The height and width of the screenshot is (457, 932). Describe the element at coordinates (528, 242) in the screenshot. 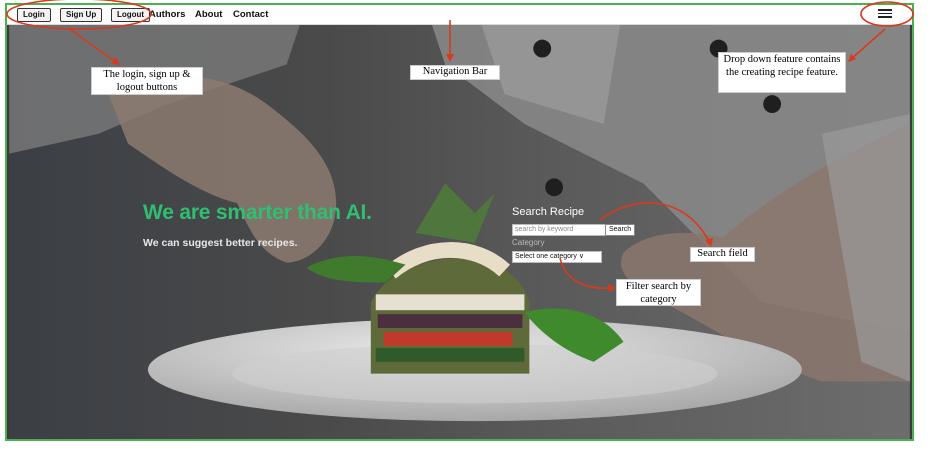

I see `category-label: Category` at that location.